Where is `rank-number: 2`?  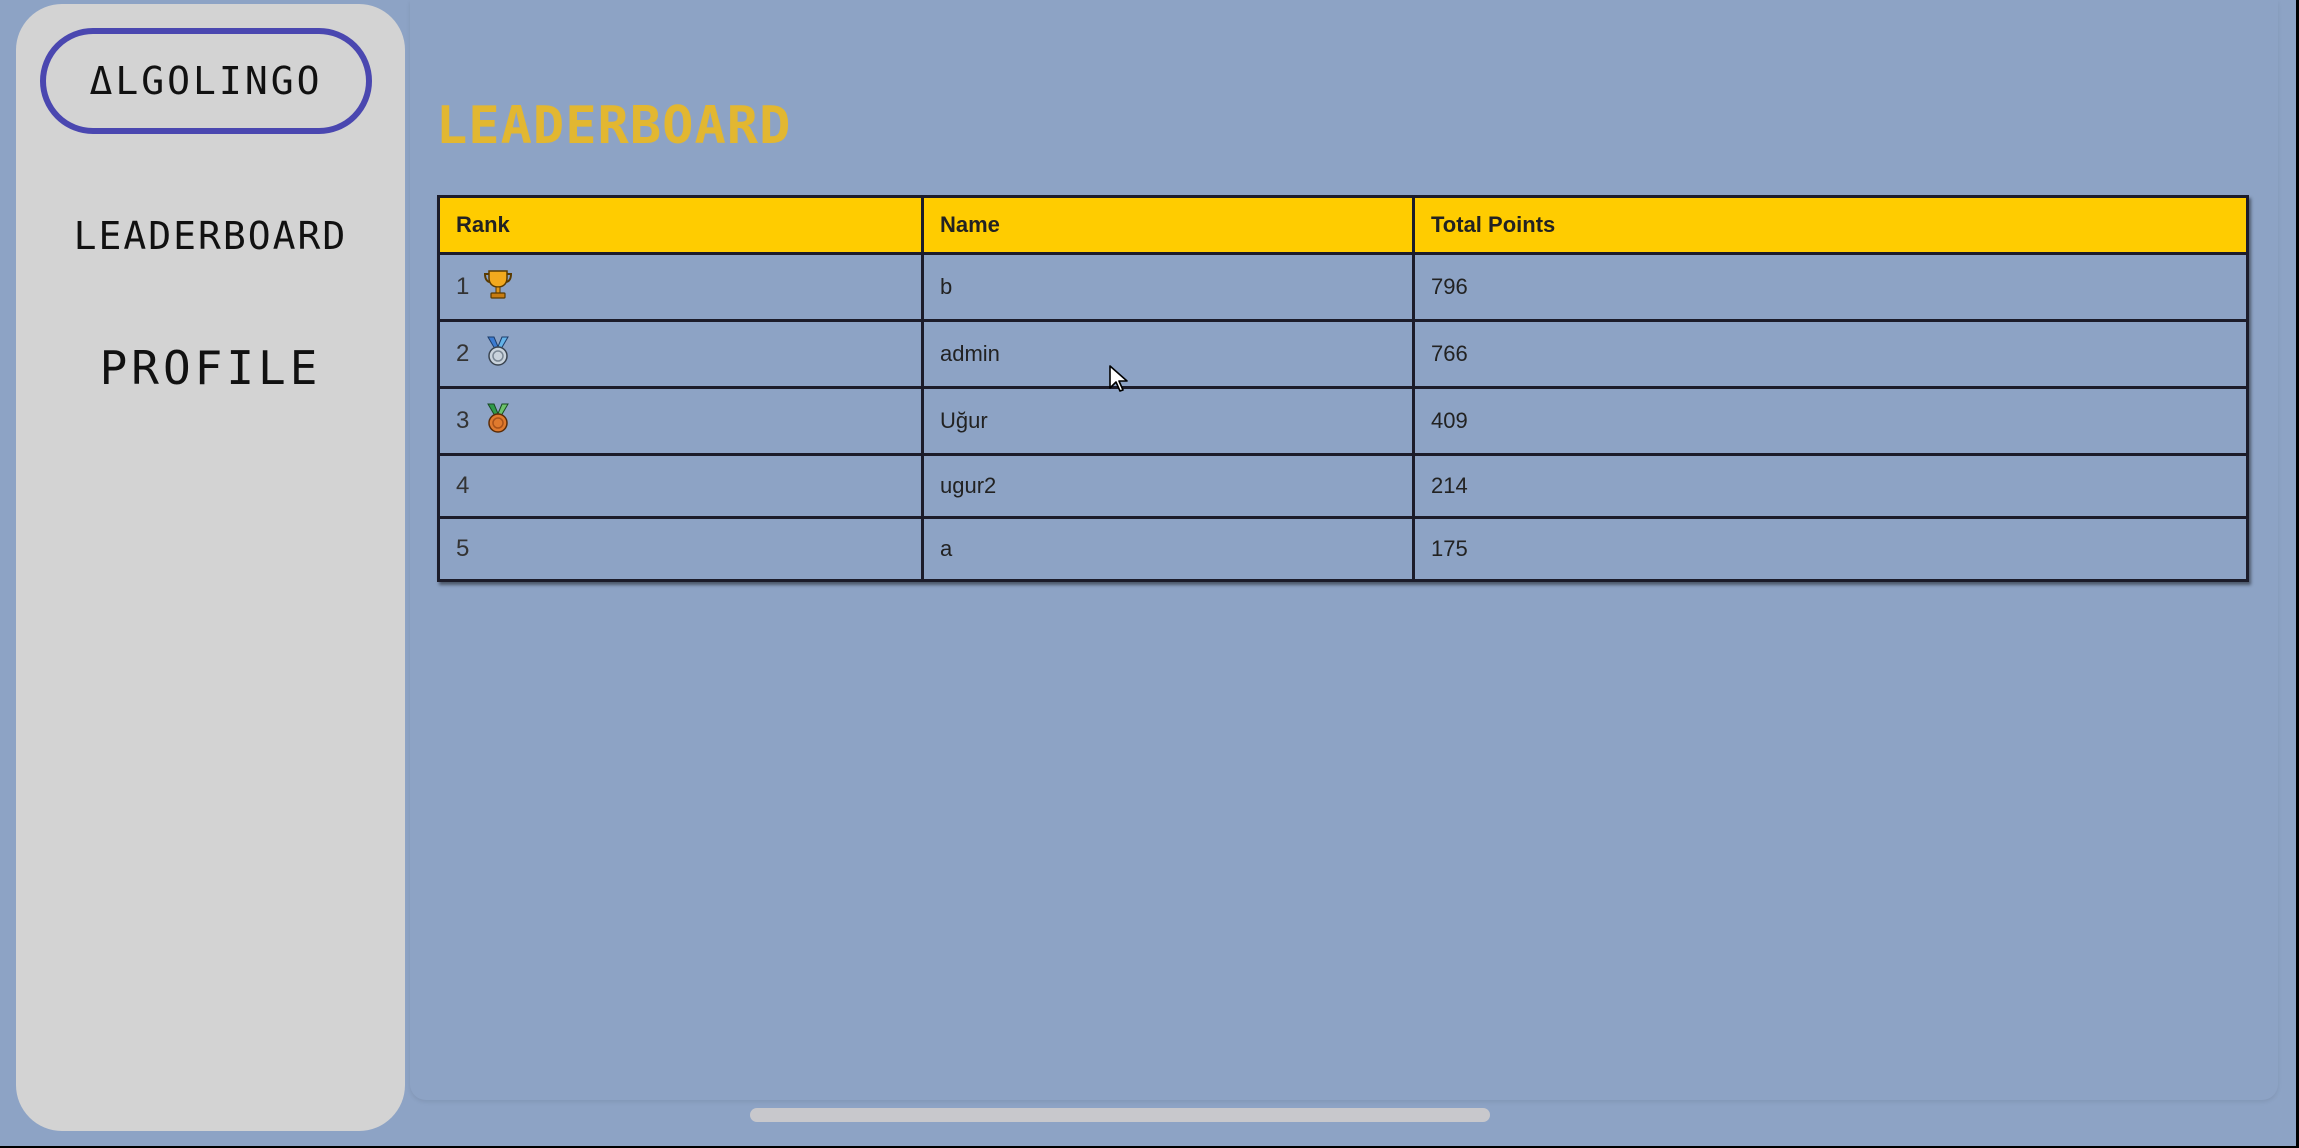 rank-number: 2 is located at coordinates (463, 353).